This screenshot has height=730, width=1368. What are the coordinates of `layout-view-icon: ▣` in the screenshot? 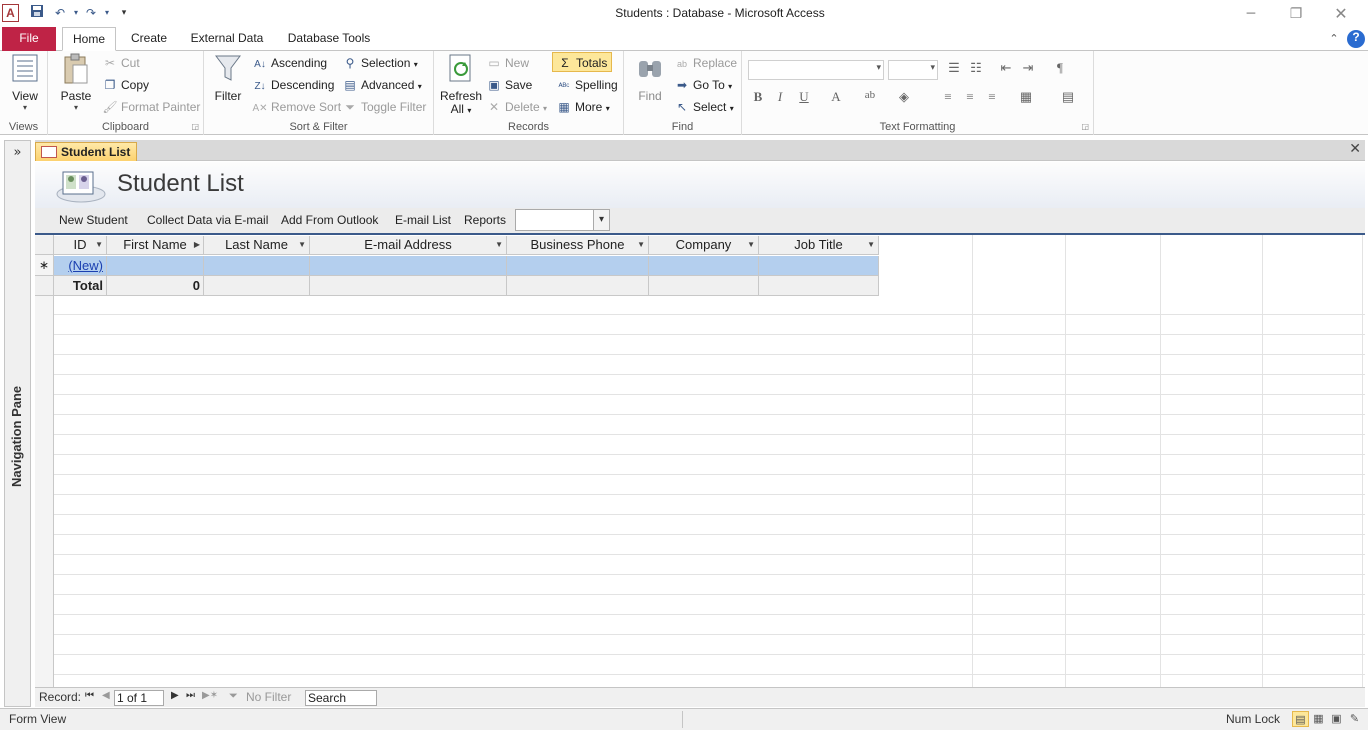 It's located at (1336, 719).